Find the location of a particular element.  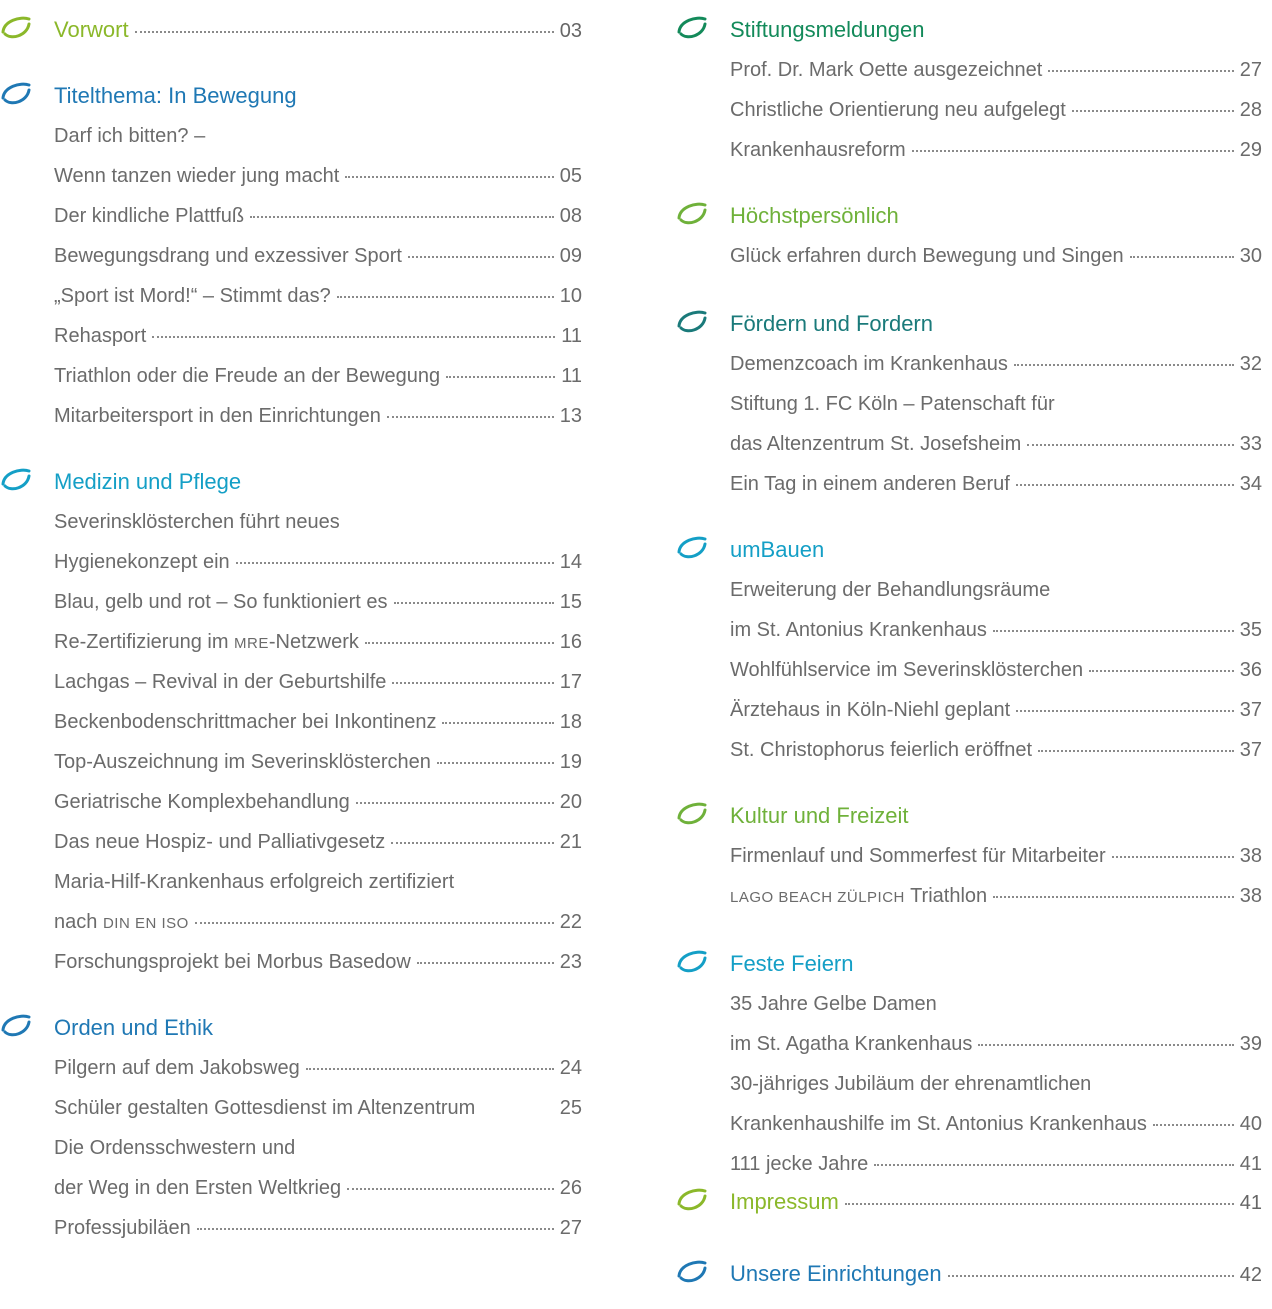

toc-entry: Professjubiläen 27 is located at coordinates (318, 1228).